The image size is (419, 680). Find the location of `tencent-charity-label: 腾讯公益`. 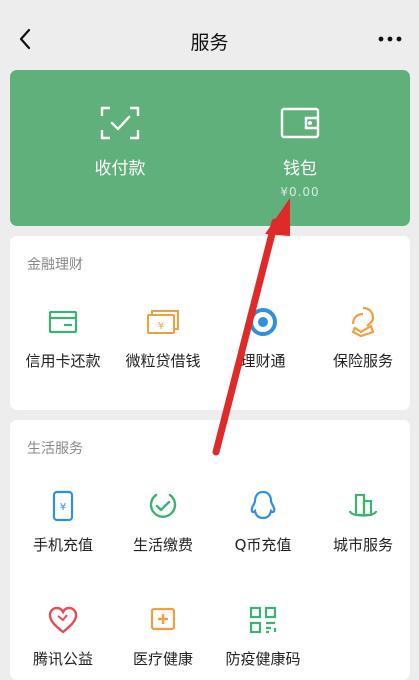

tencent-charity-label: 腾讯公益 is located at coordinates (62, 659).